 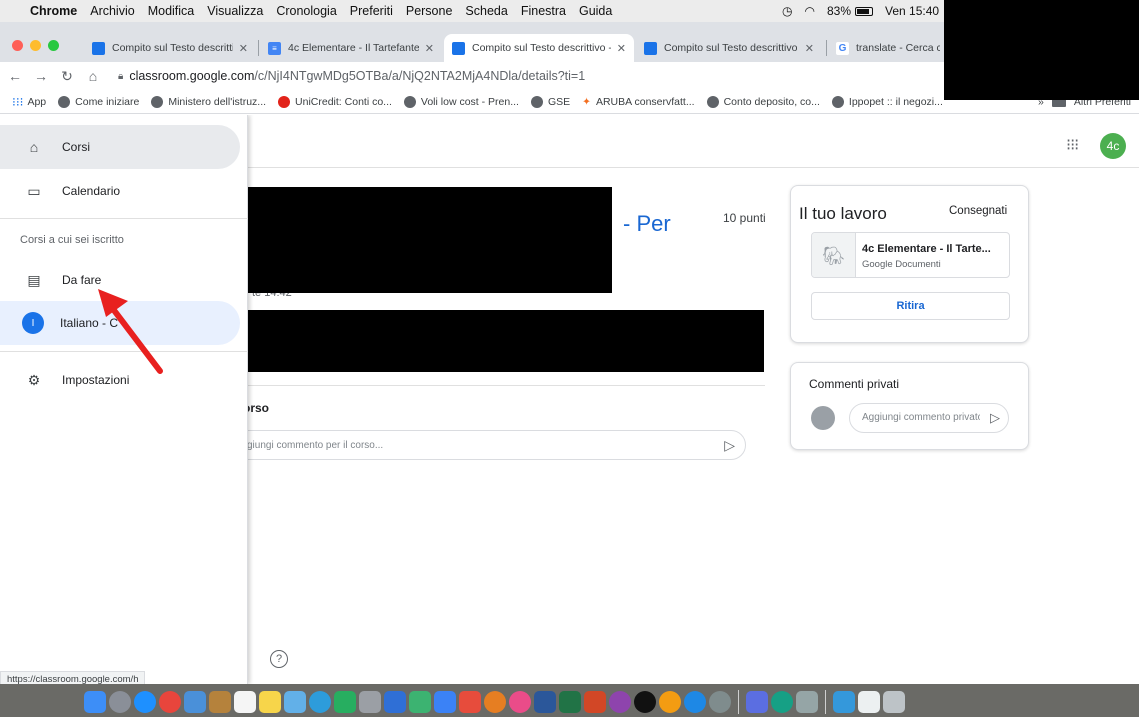 I want to click on help-icon: ?, so click(x=279, y=659).